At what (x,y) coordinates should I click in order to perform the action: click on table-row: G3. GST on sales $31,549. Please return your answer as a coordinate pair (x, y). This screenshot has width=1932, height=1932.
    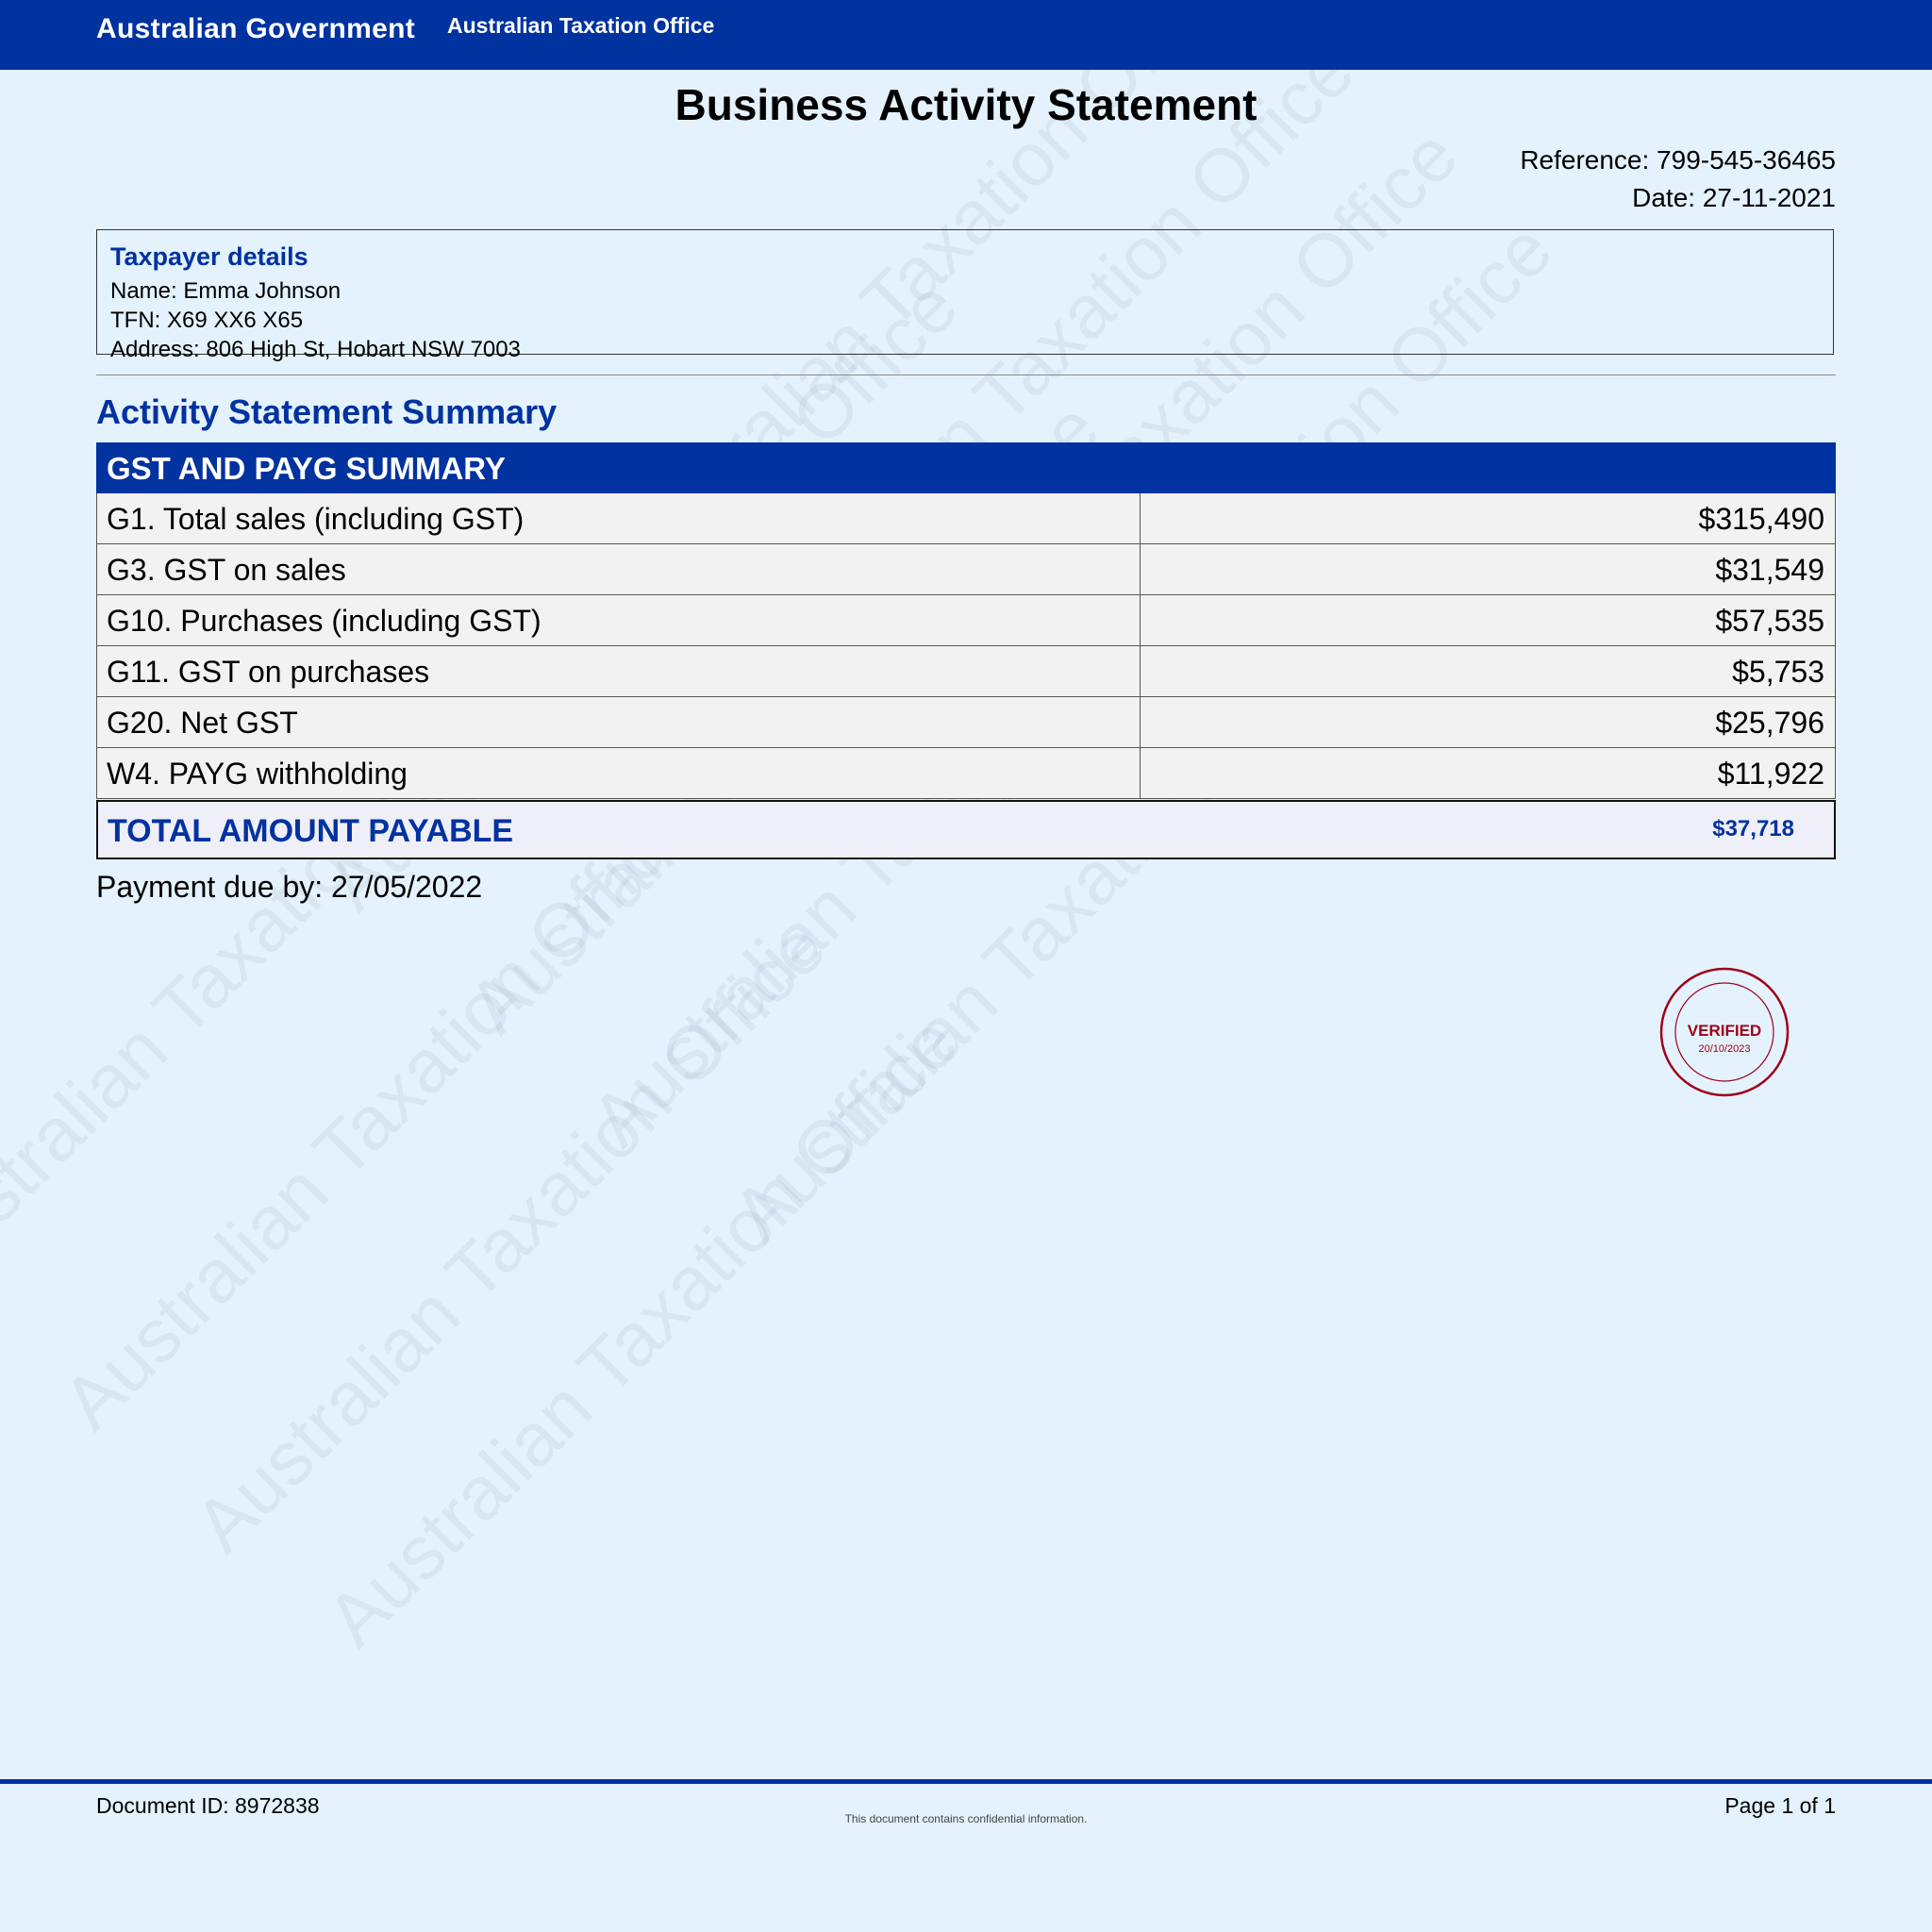
    Looking at the image, I should click on (966, 569).